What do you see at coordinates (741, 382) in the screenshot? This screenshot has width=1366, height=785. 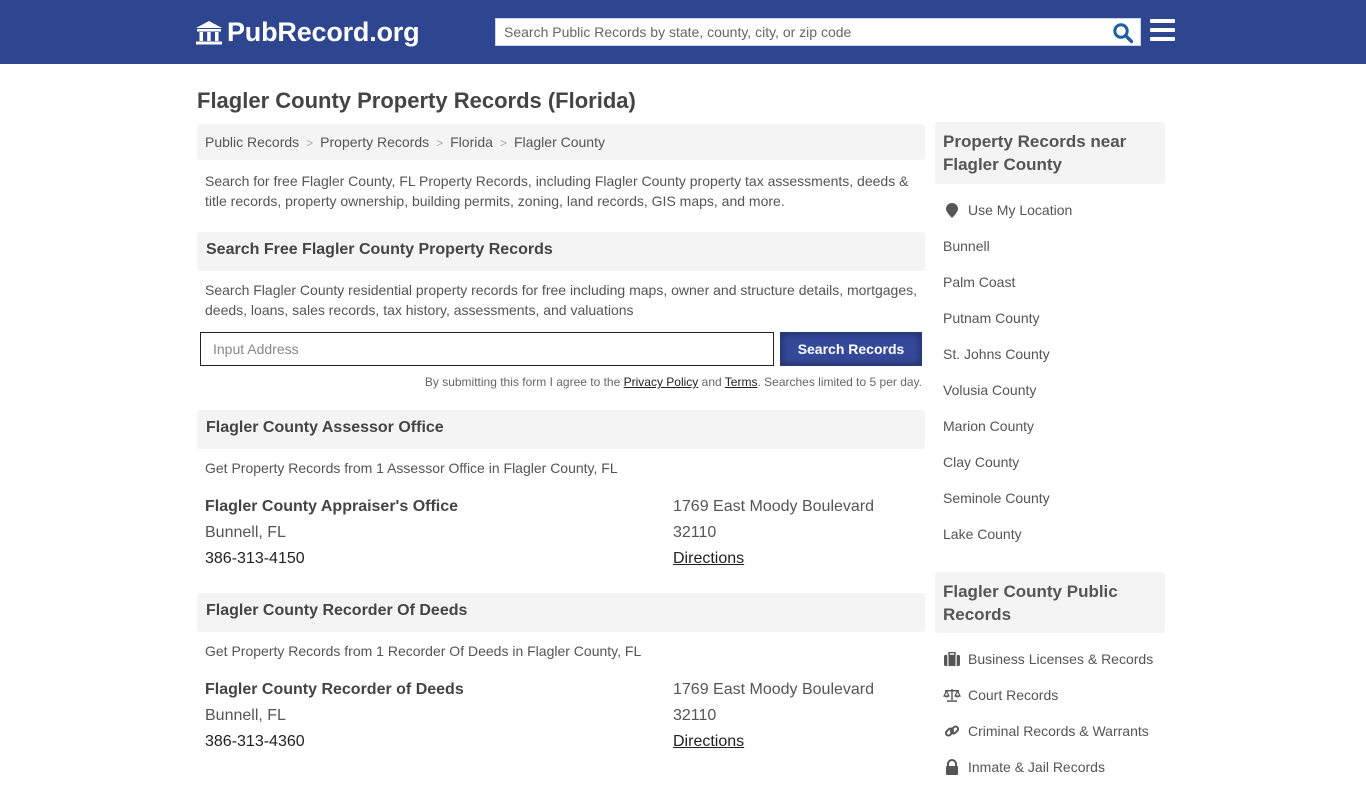 I see `terms-link: Terms` at bounding box center [741, 382].